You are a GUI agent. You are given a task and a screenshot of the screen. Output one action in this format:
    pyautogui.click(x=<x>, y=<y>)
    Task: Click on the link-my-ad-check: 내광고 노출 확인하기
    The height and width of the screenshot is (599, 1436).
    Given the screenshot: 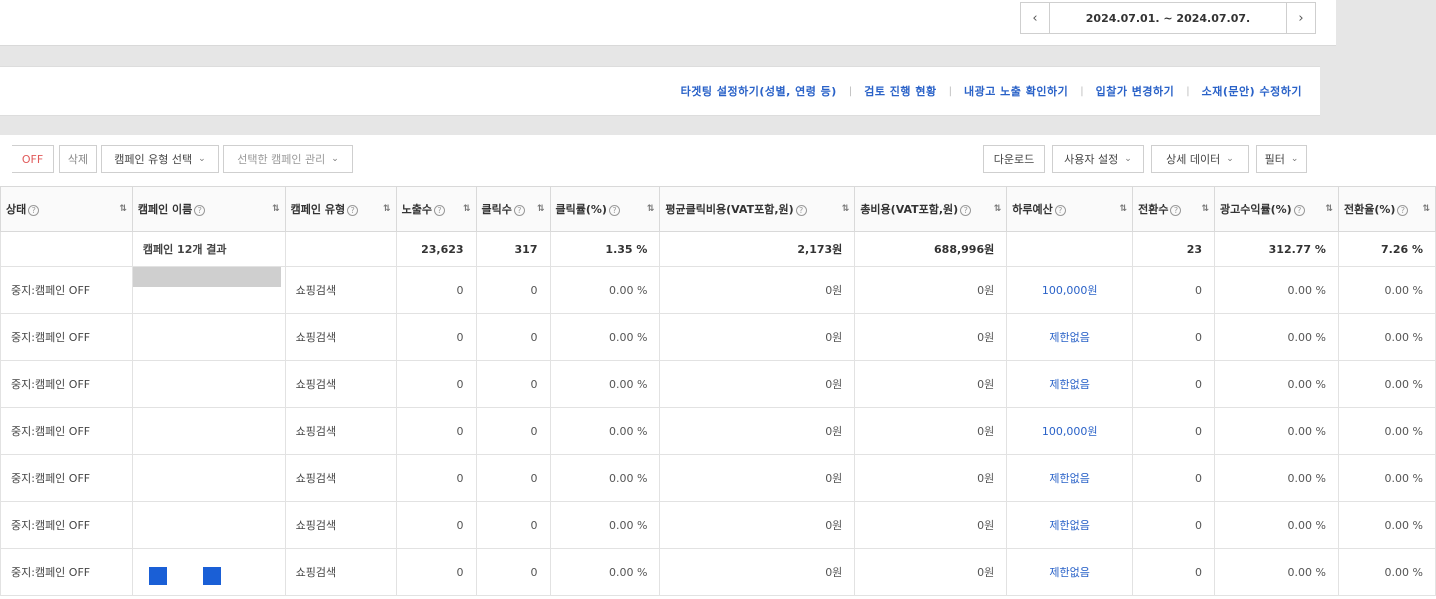 What is the action you would take?
    pyautogui.click(x=1016, y=91)
    